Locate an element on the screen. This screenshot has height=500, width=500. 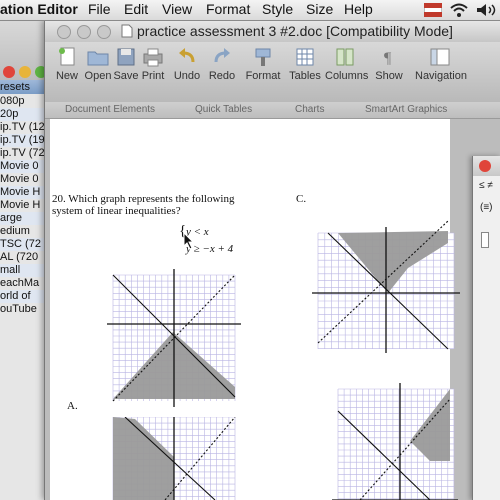
presets-header: resets is located at coordinates (25, 87).